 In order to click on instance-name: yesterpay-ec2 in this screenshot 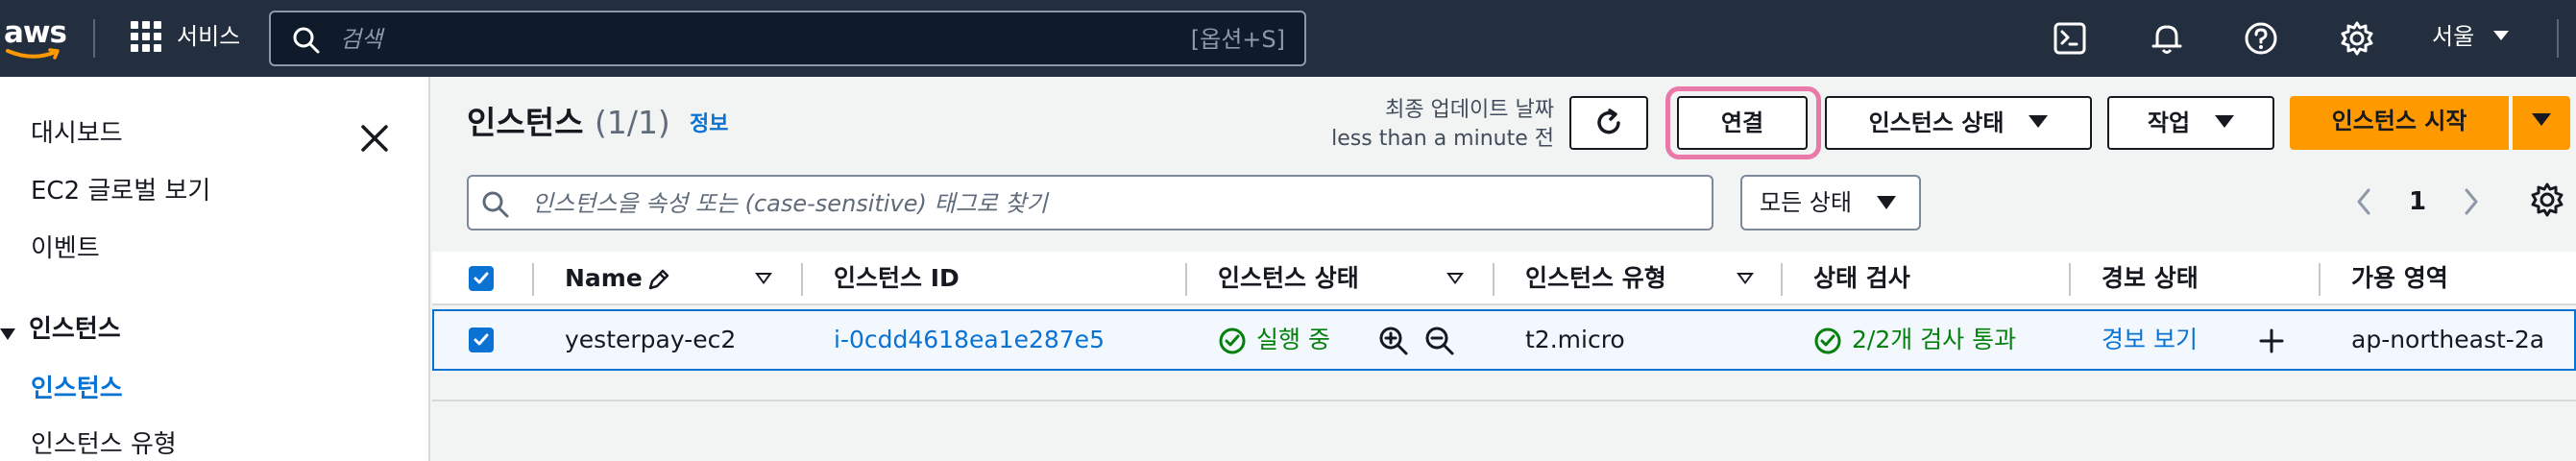, I will do `click(651, 339)`.